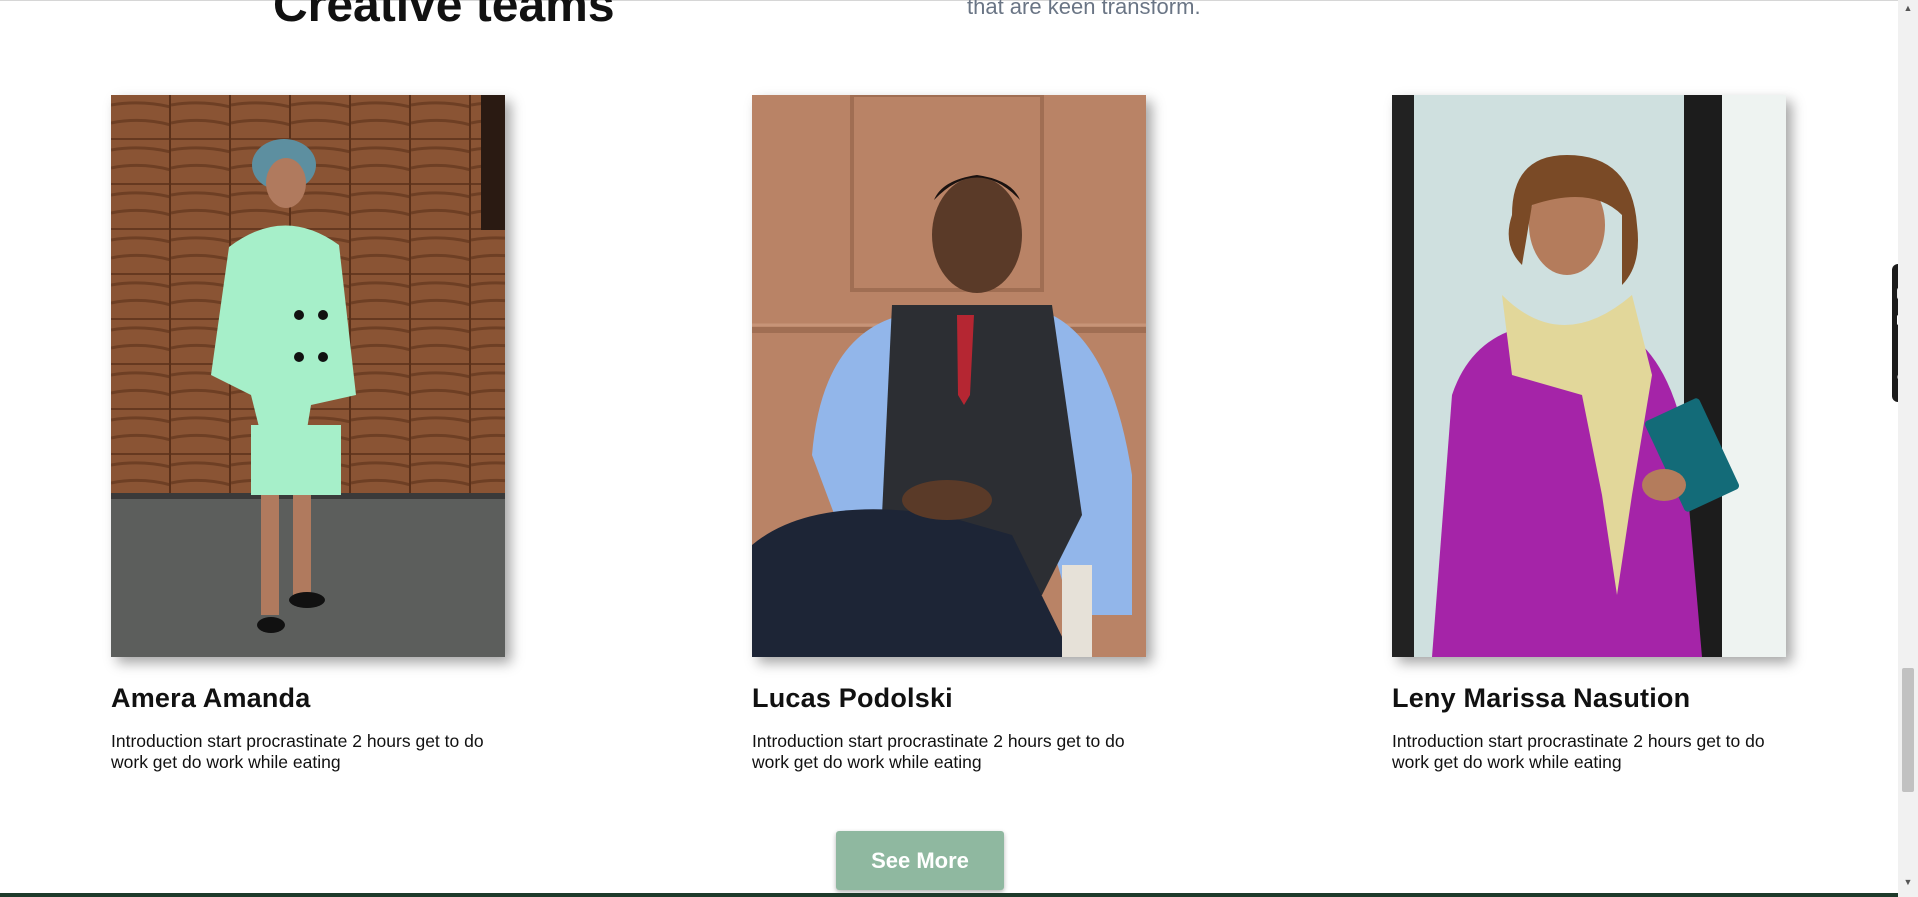 Image resolution: width=1918 pixels, height=897 pixels. Describe the element at coordinates (1908, 448) in the screenshot. I see `page-scrollbar: ▲ ▼` at that location.